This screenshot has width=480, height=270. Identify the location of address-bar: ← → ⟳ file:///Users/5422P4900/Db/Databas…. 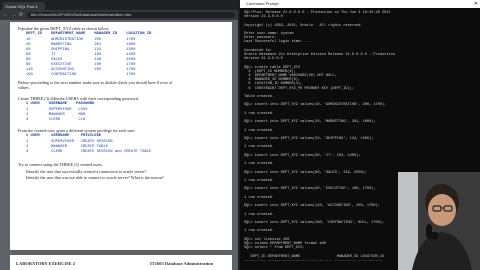
(119, 15).